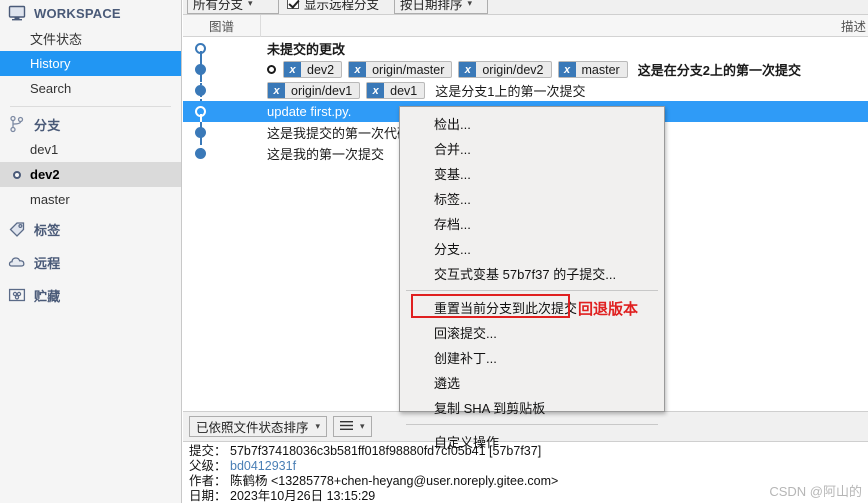  What do you see at coordinates (408, 69) in the screenshot?
I see `branch-badge-label: origin/master` at bounding box center [408, 69].